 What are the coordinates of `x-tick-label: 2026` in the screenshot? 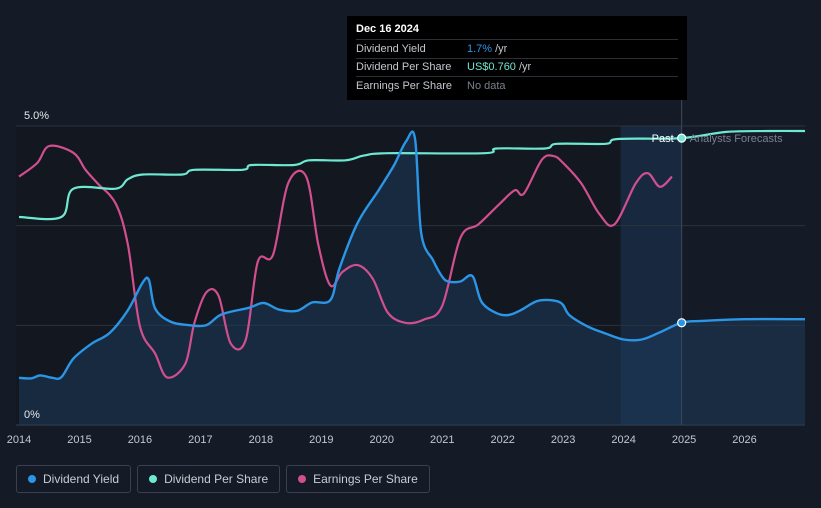 It's located at (744, 440).